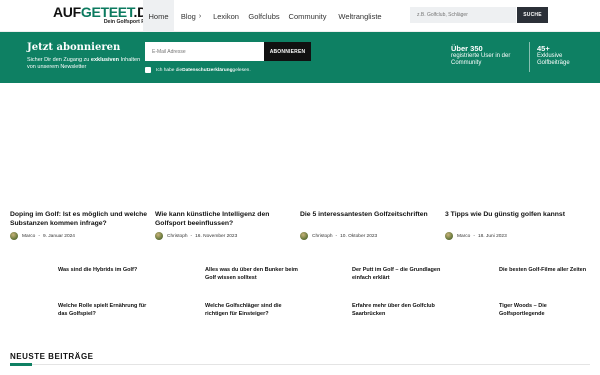 The height and width of the screenshot is (375, 600). Describe the element at coordinates (207, 70) in the screenshot. I see `privacy-link: Datenschutzerklärung` at that location.